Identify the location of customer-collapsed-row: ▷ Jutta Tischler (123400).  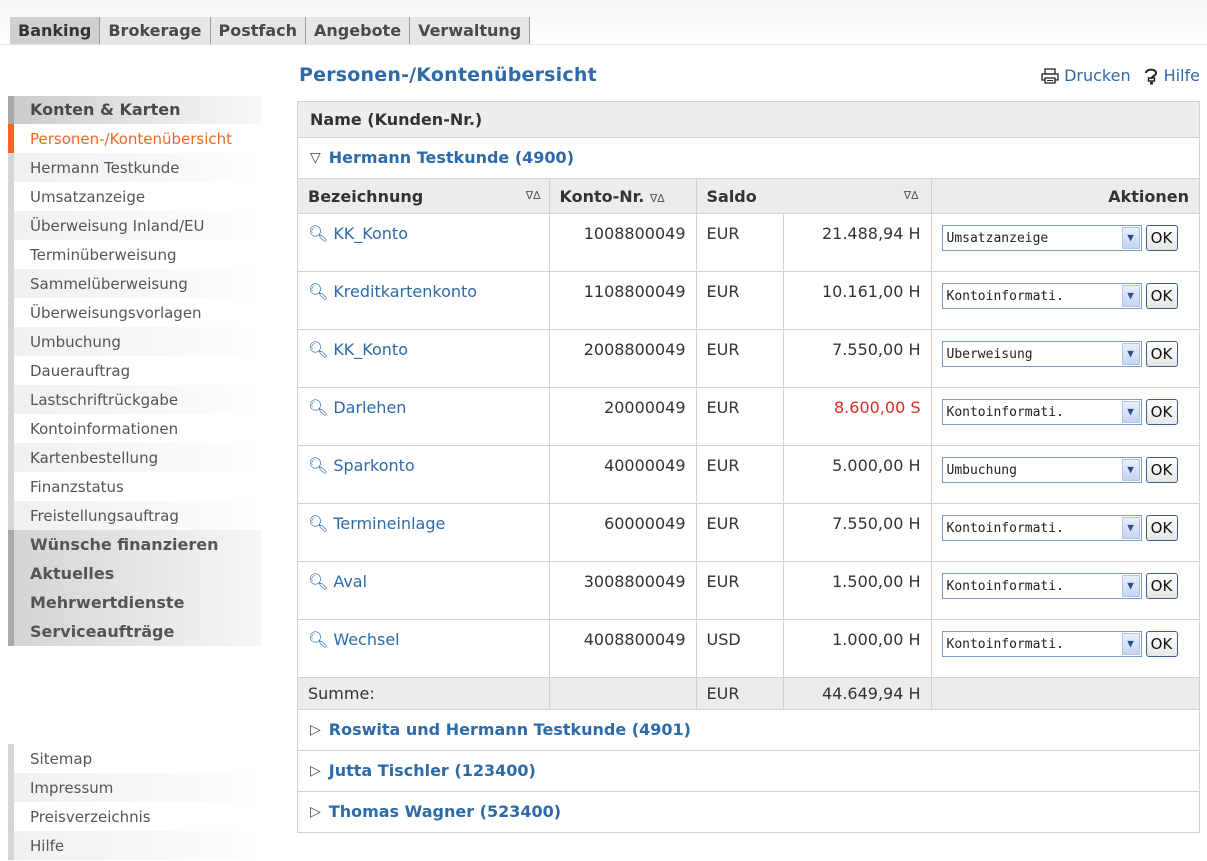
(748, 771).